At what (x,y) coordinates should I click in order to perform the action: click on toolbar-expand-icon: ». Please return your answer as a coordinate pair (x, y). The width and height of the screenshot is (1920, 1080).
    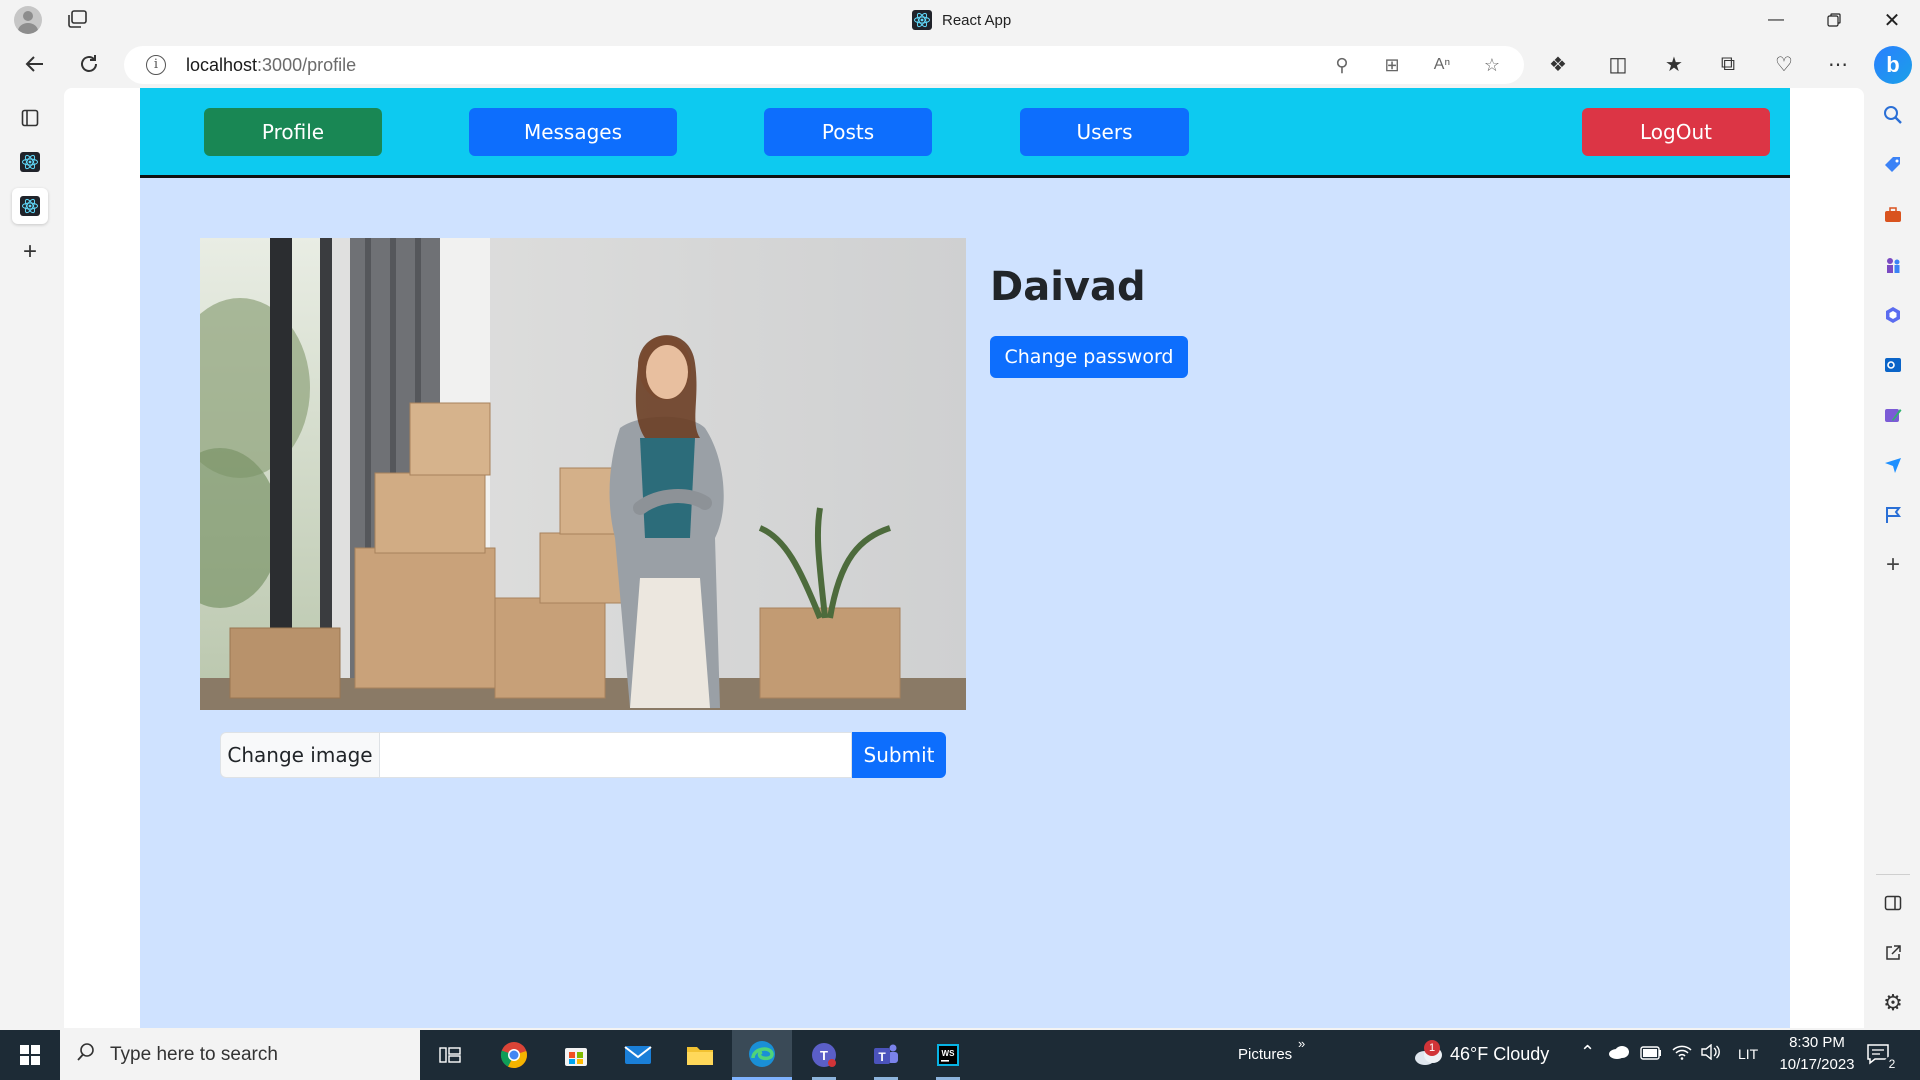
    Looking at the image, I should click on (1301, 1043).